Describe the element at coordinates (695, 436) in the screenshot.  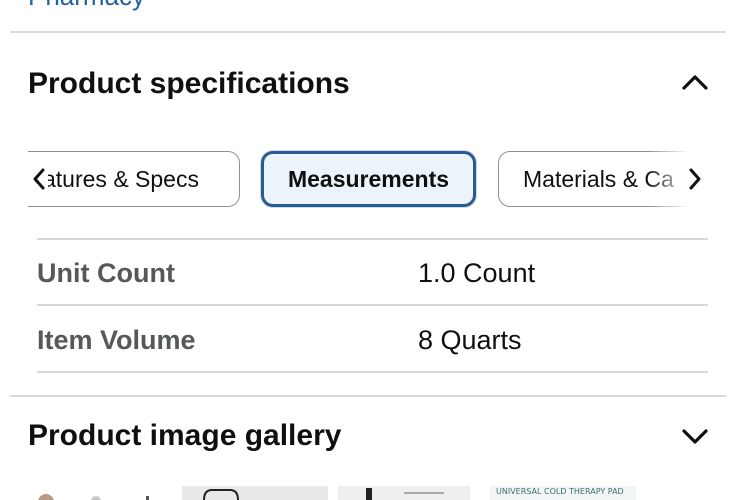
I see `chevron-down-icon` at that location.